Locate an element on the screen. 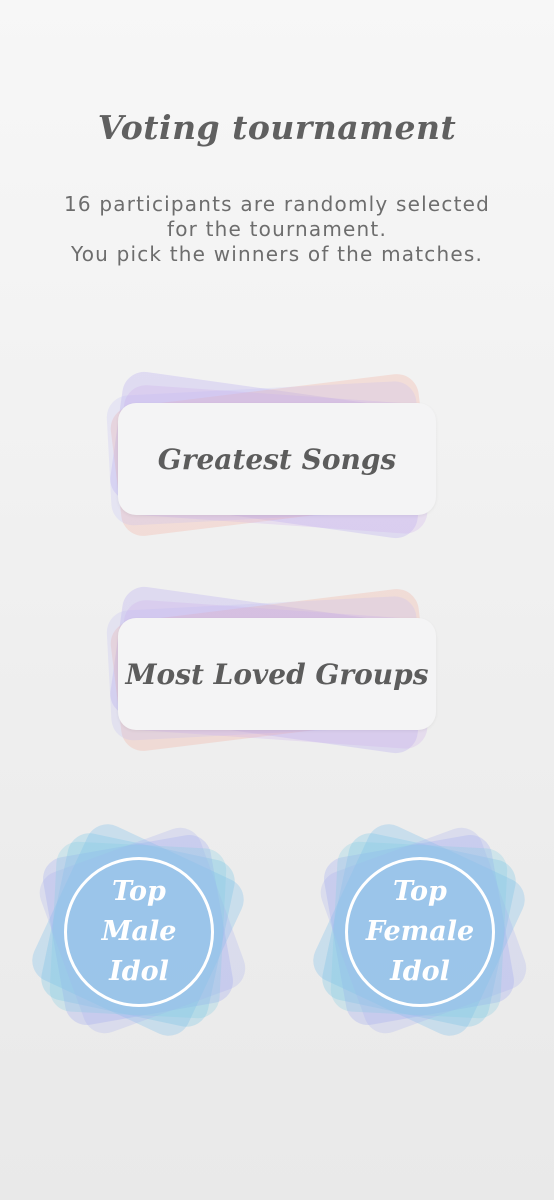 Image resolution: width=554 pixels, height=1200 pixels. top-female-idol-label-line-2: Female is located at coordinates (420, 931).